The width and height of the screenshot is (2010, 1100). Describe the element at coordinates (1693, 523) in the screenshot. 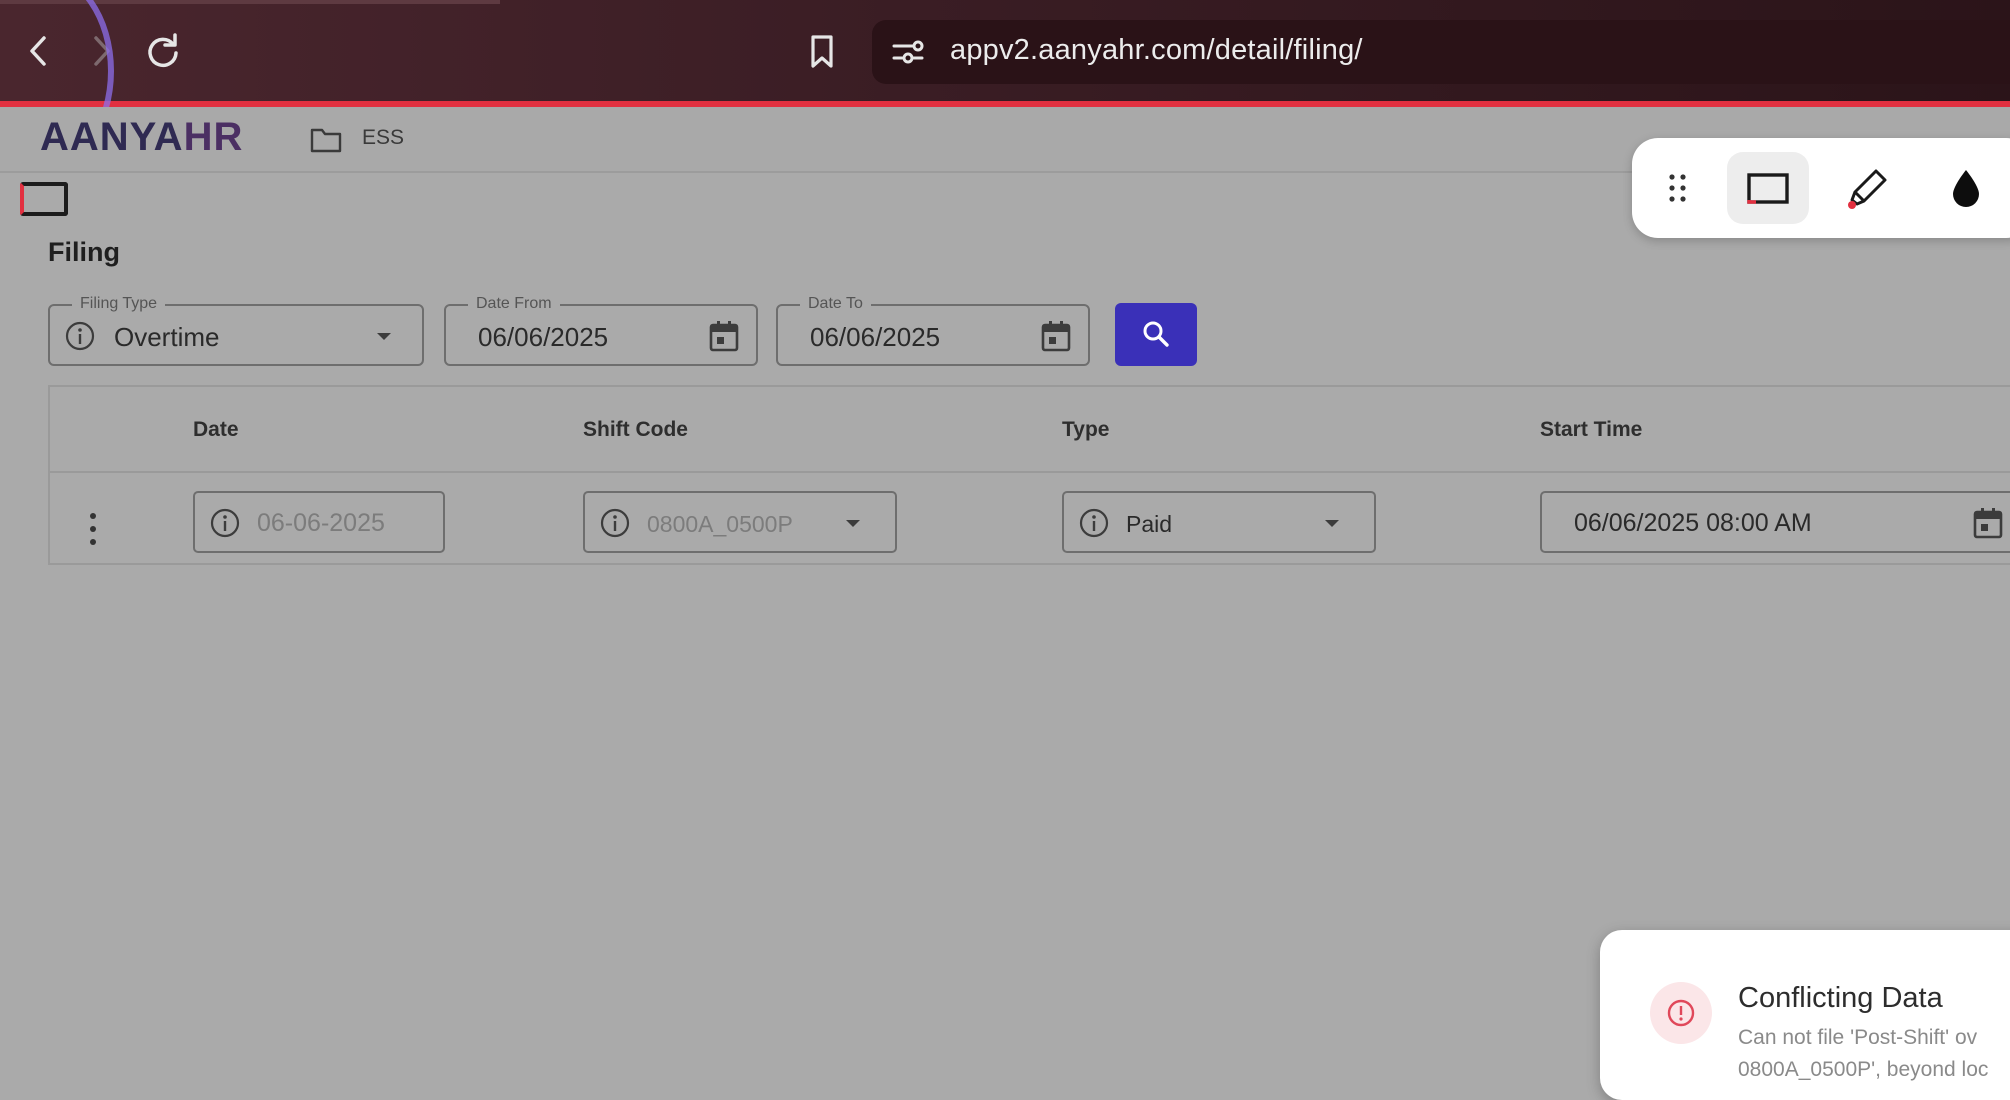

I see `row-start-time-value: 06/06/2025 08:00 AM` at that location.